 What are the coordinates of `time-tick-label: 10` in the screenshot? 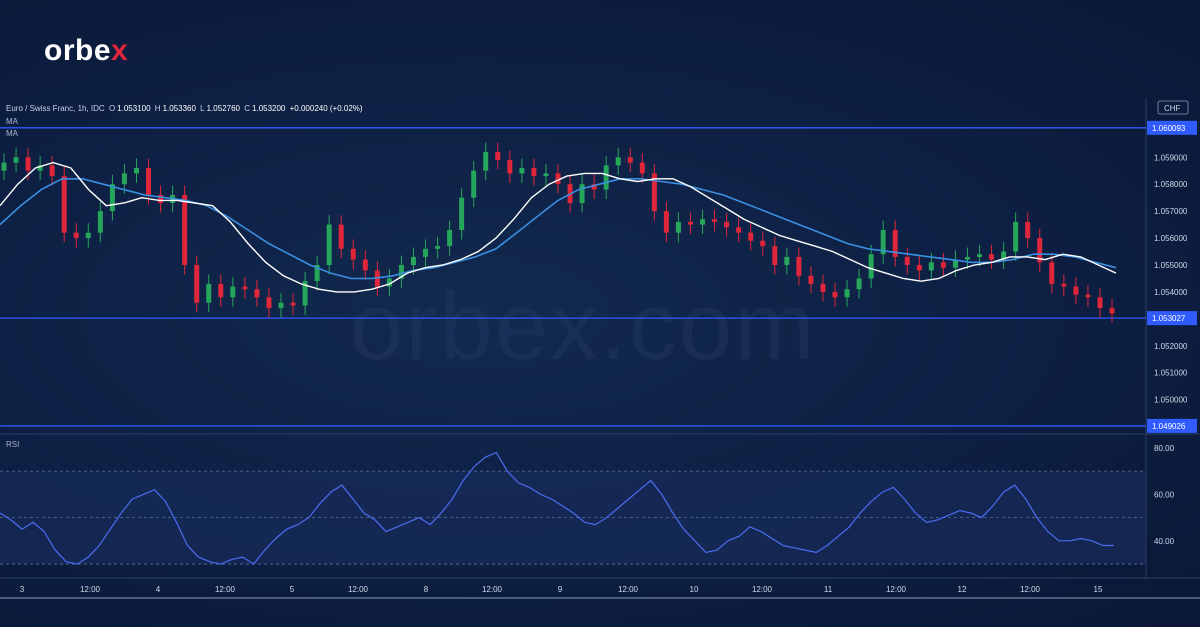 It's located at (694, 589).